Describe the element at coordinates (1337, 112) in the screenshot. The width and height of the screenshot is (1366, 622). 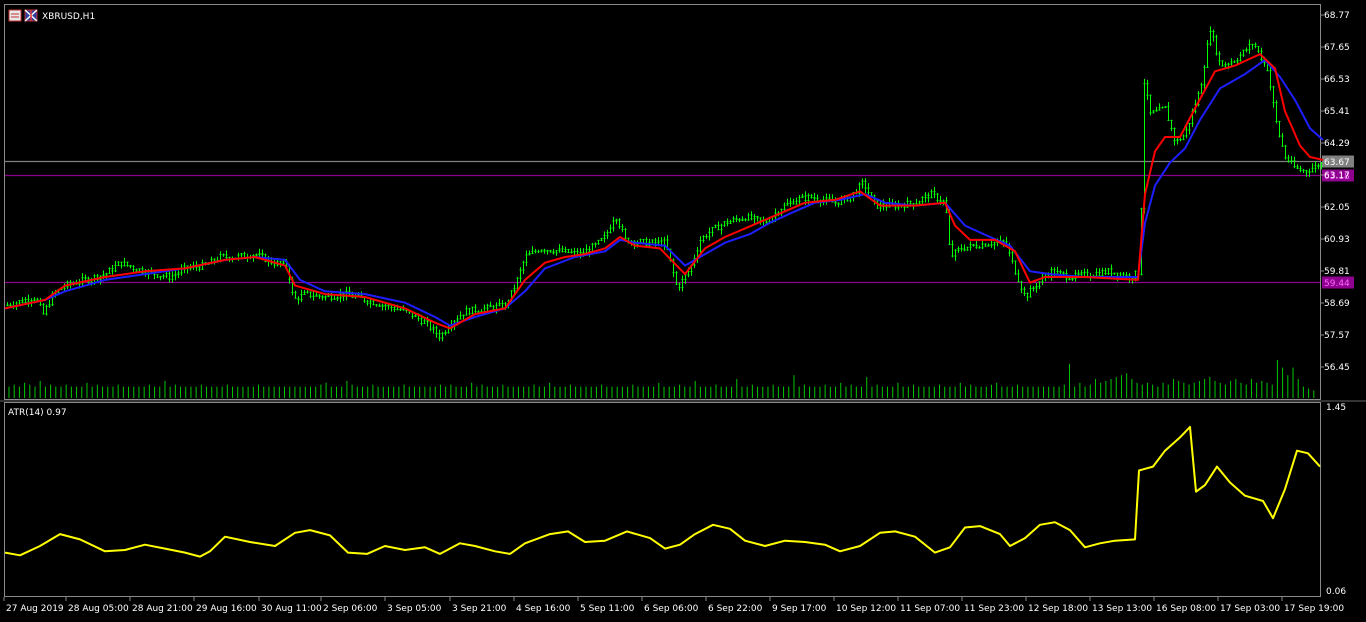
I see `price-tick-label: 65.41` at that location.